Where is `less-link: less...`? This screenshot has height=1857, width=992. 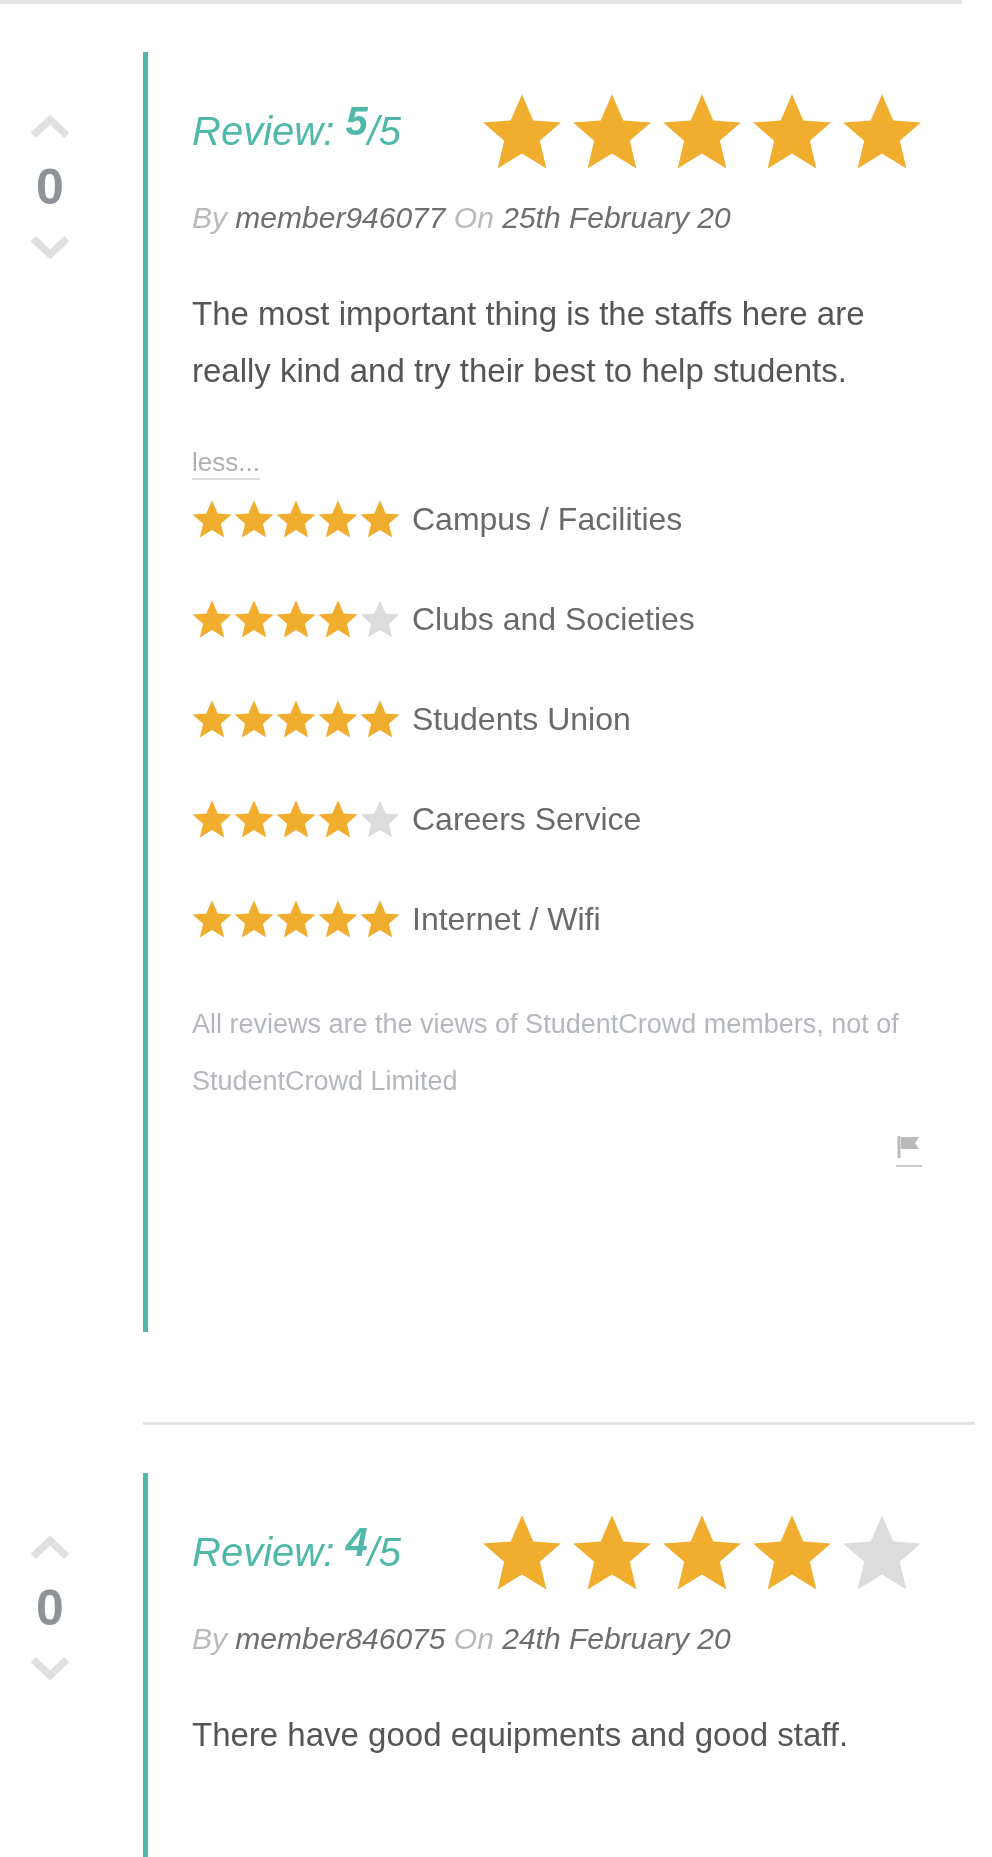 less-link: less... is located at coordinates (226, 463).